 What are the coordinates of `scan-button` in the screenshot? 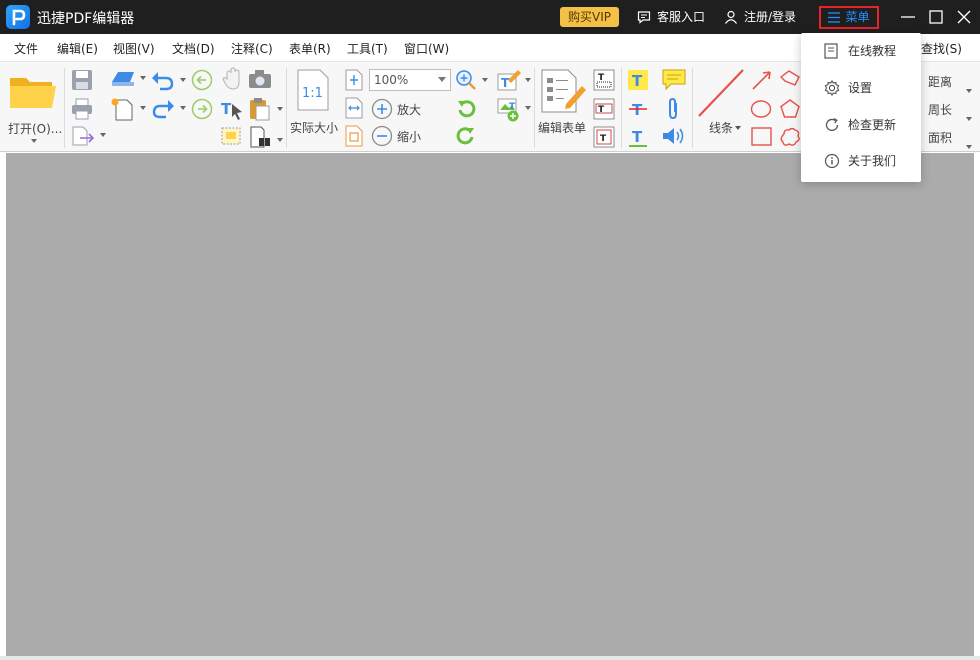 It's located at (123, 80).